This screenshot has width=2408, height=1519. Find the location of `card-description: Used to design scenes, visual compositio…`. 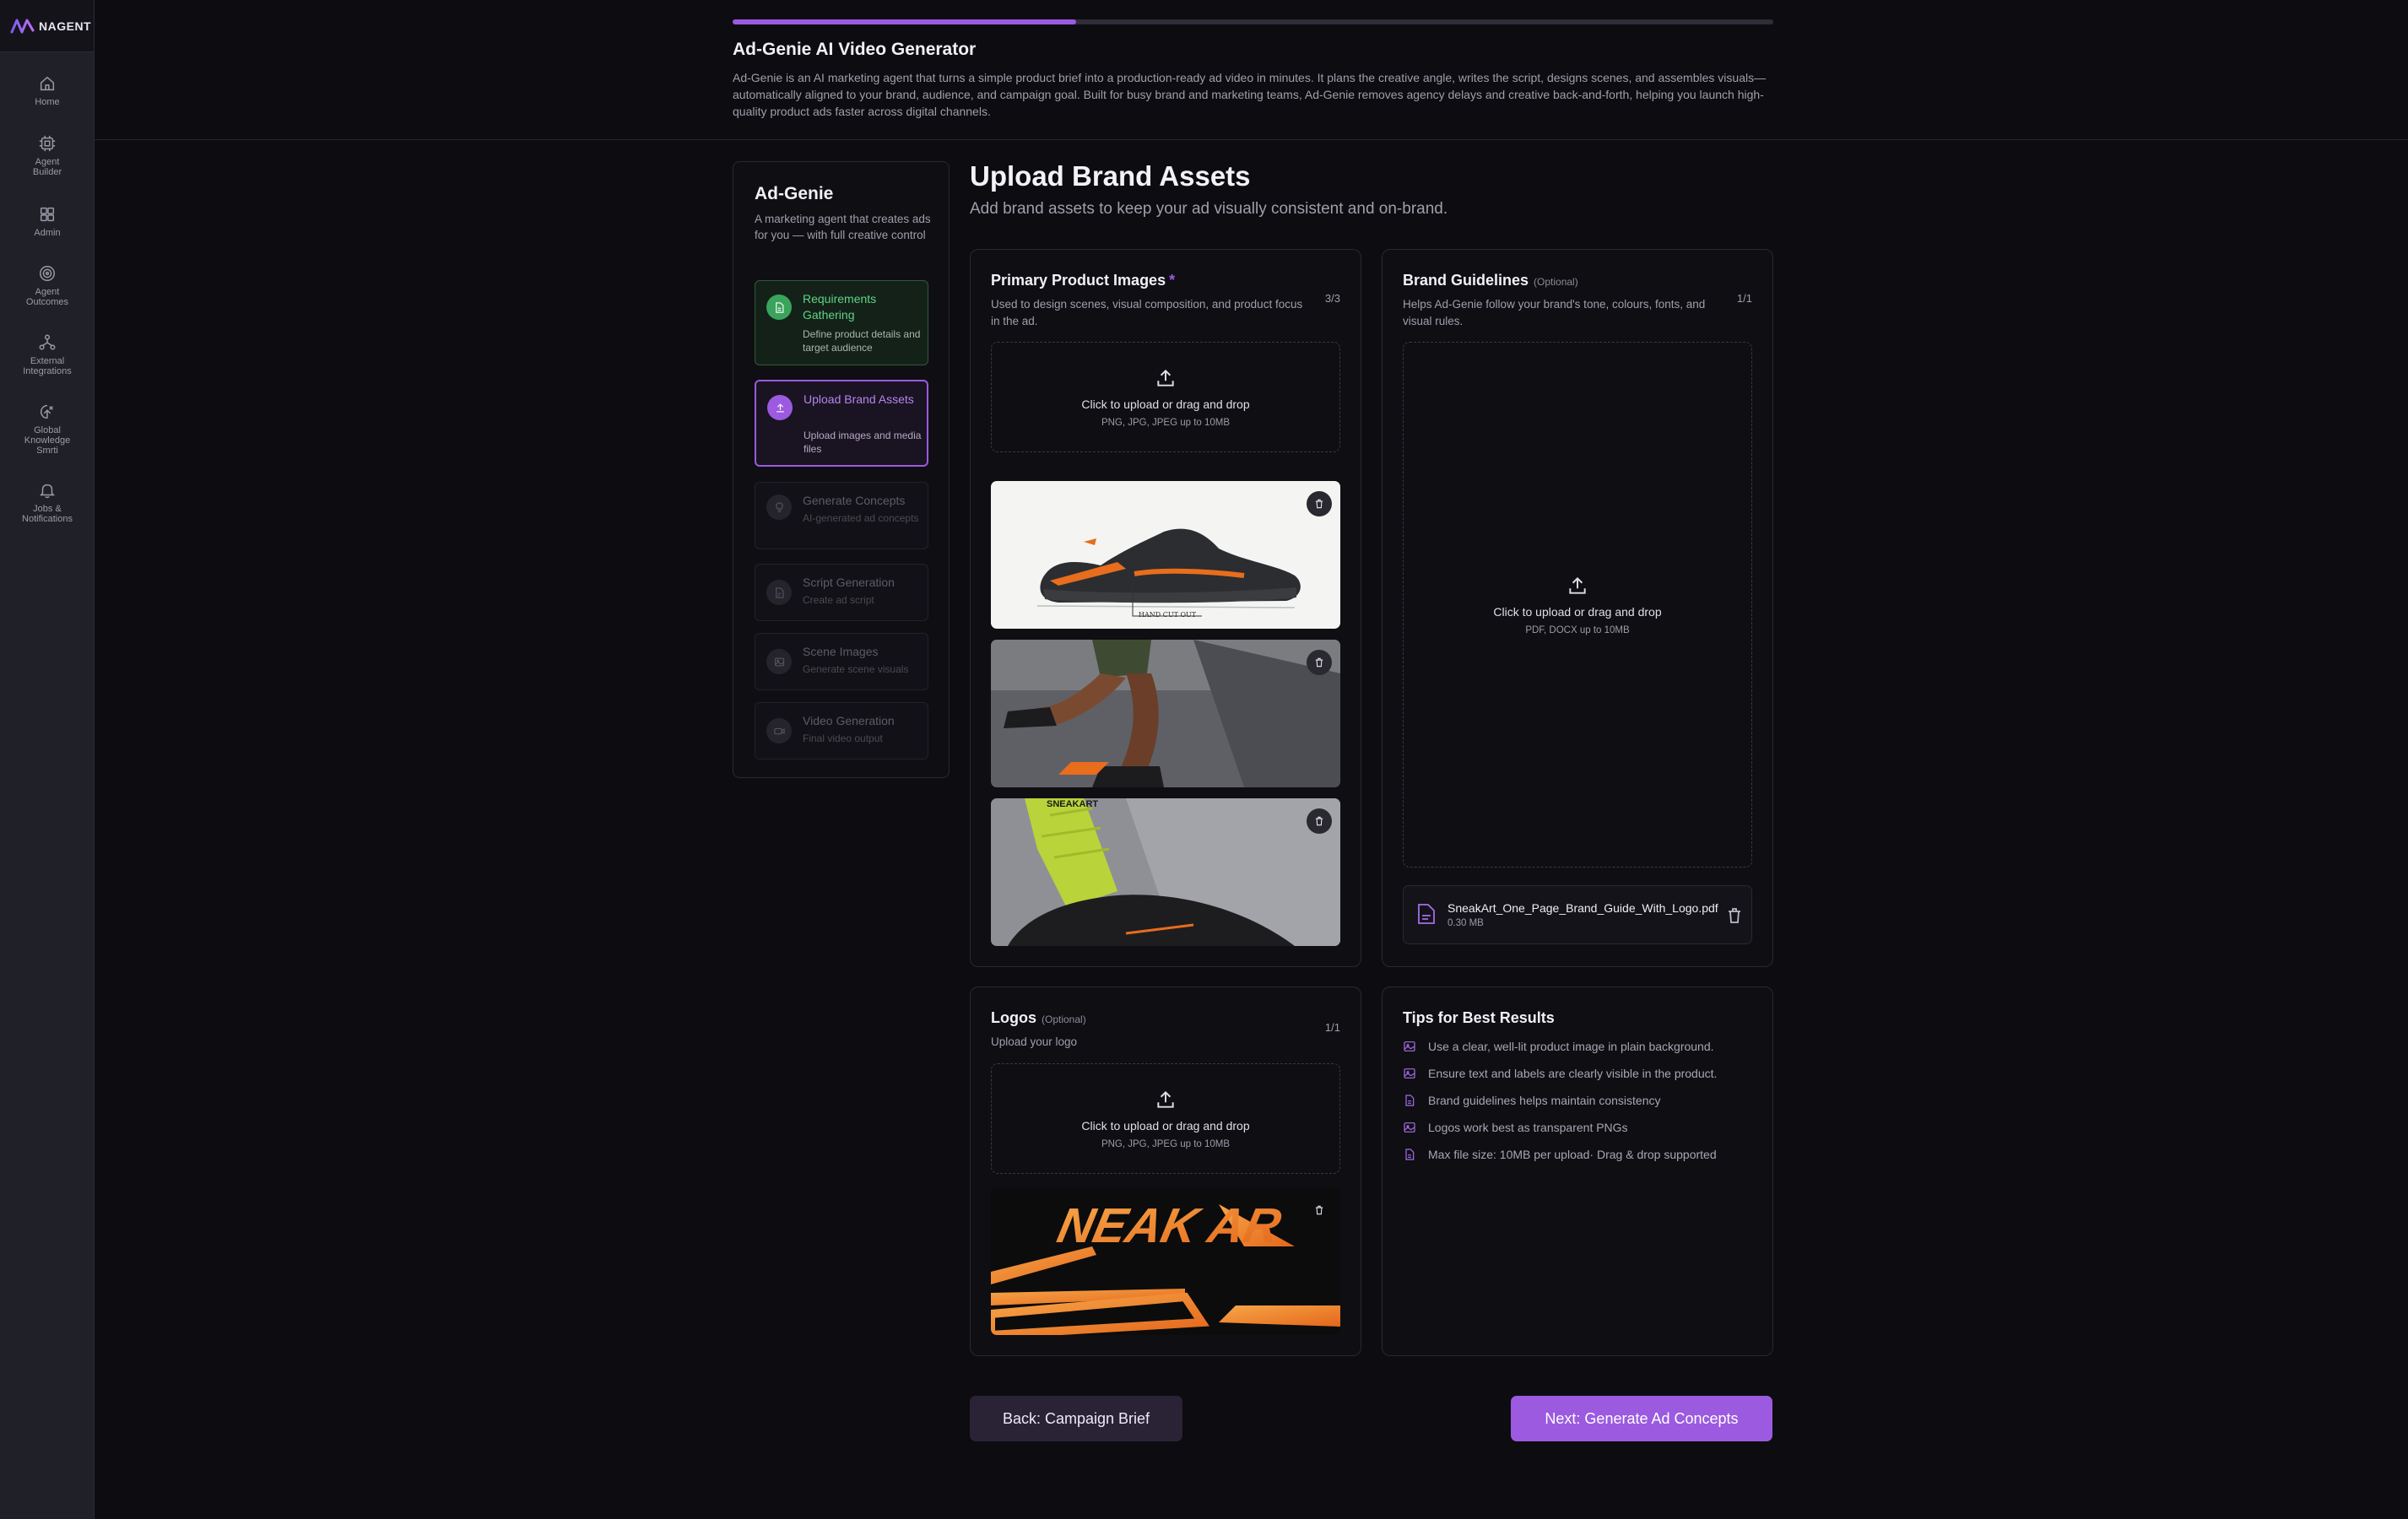

card-description: Used to design scenes, visual compositio… is located at coordinates (1147, 312).